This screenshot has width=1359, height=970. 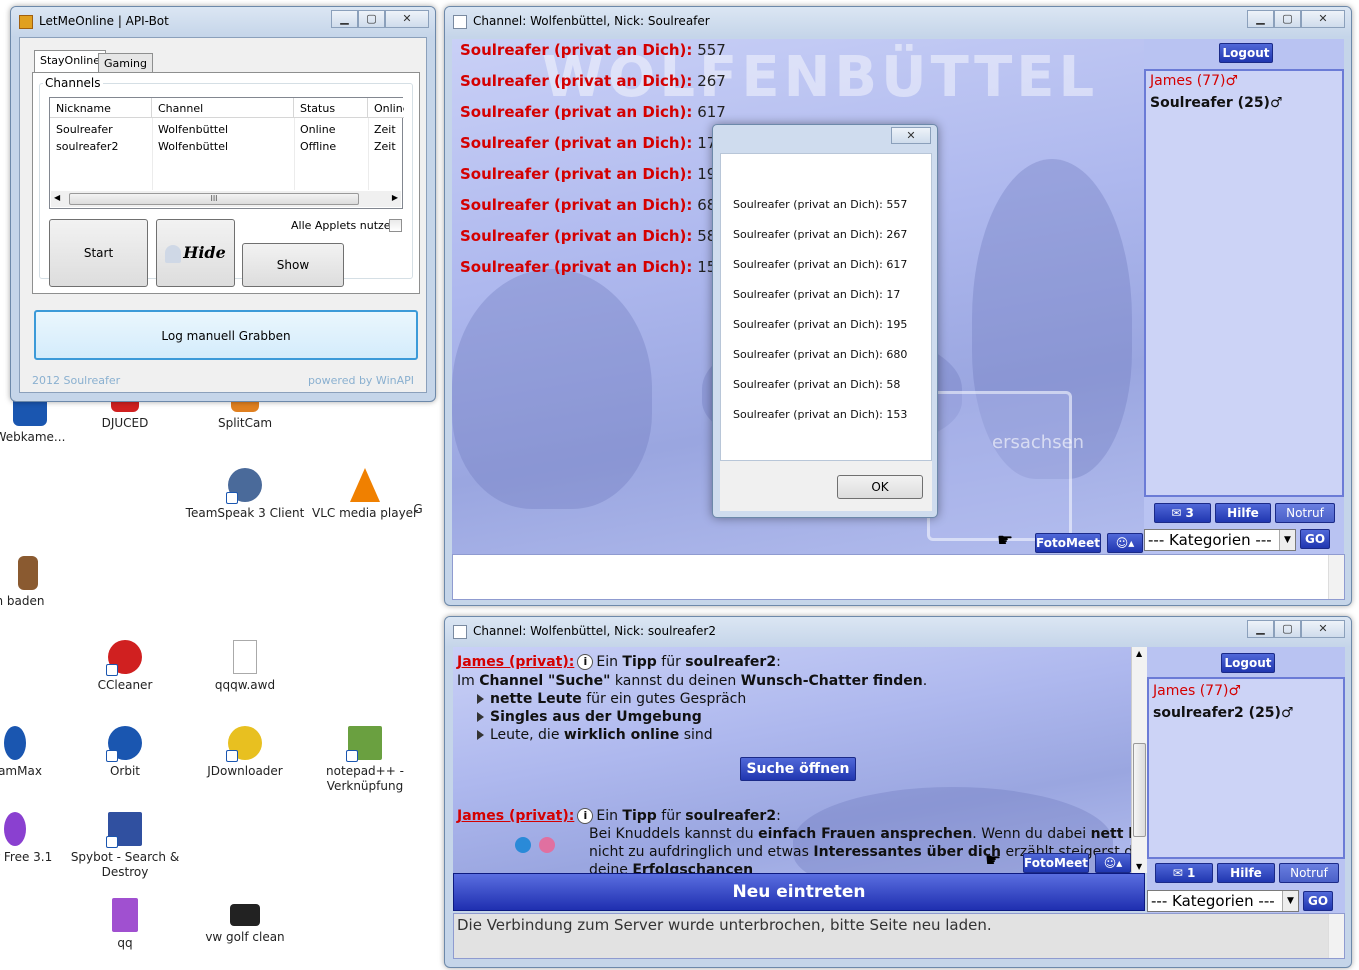 I want to click on tip-nick: soulreafer2, so click(x=731, y=816).